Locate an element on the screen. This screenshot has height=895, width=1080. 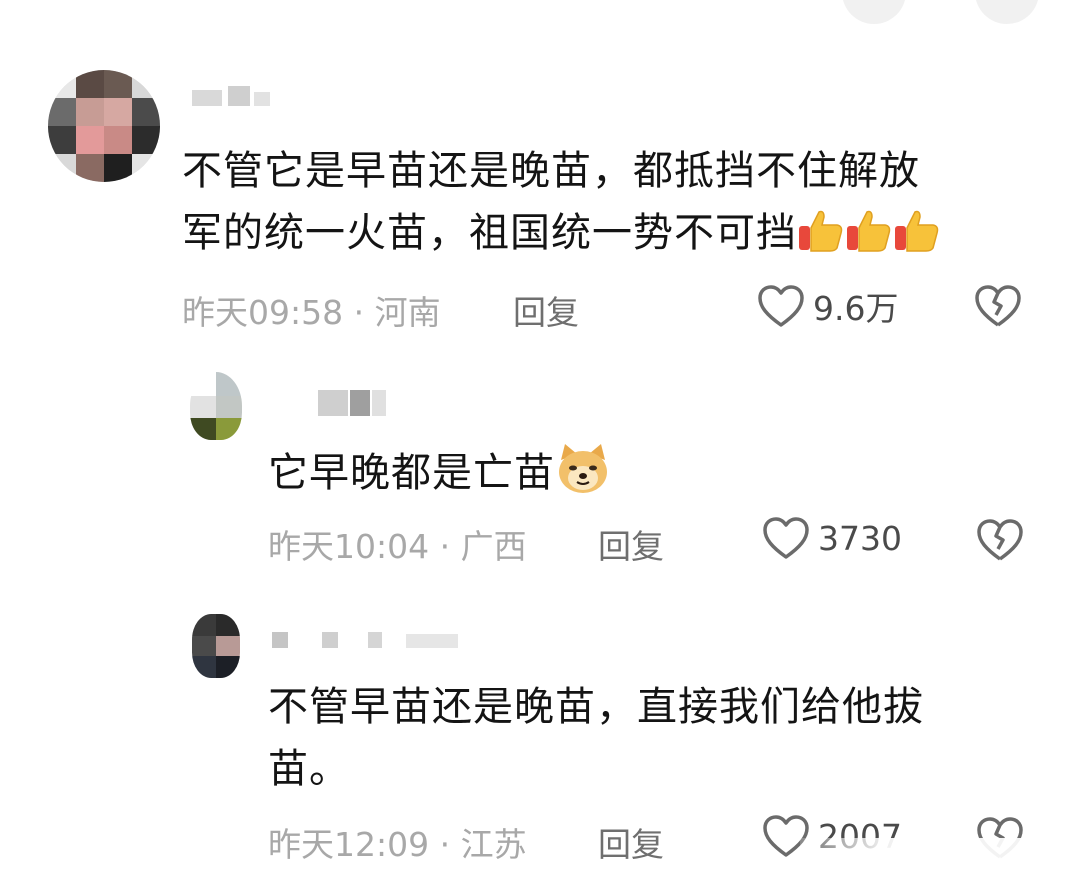
comment-meta: 昨天12:09 · 江苏 is located at coordinates (397, 842).